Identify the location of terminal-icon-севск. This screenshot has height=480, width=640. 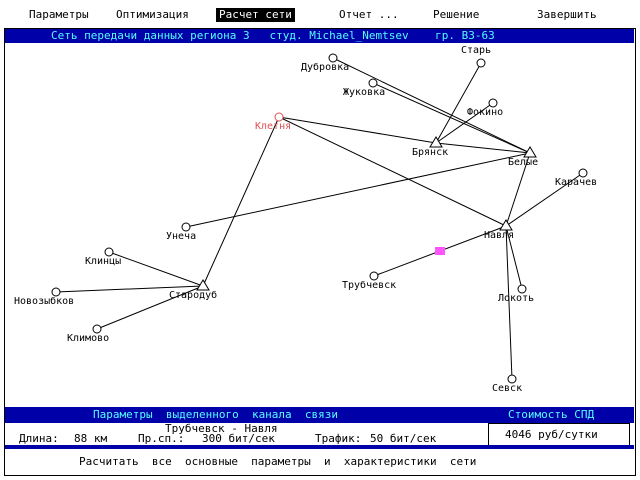
(512, 379).